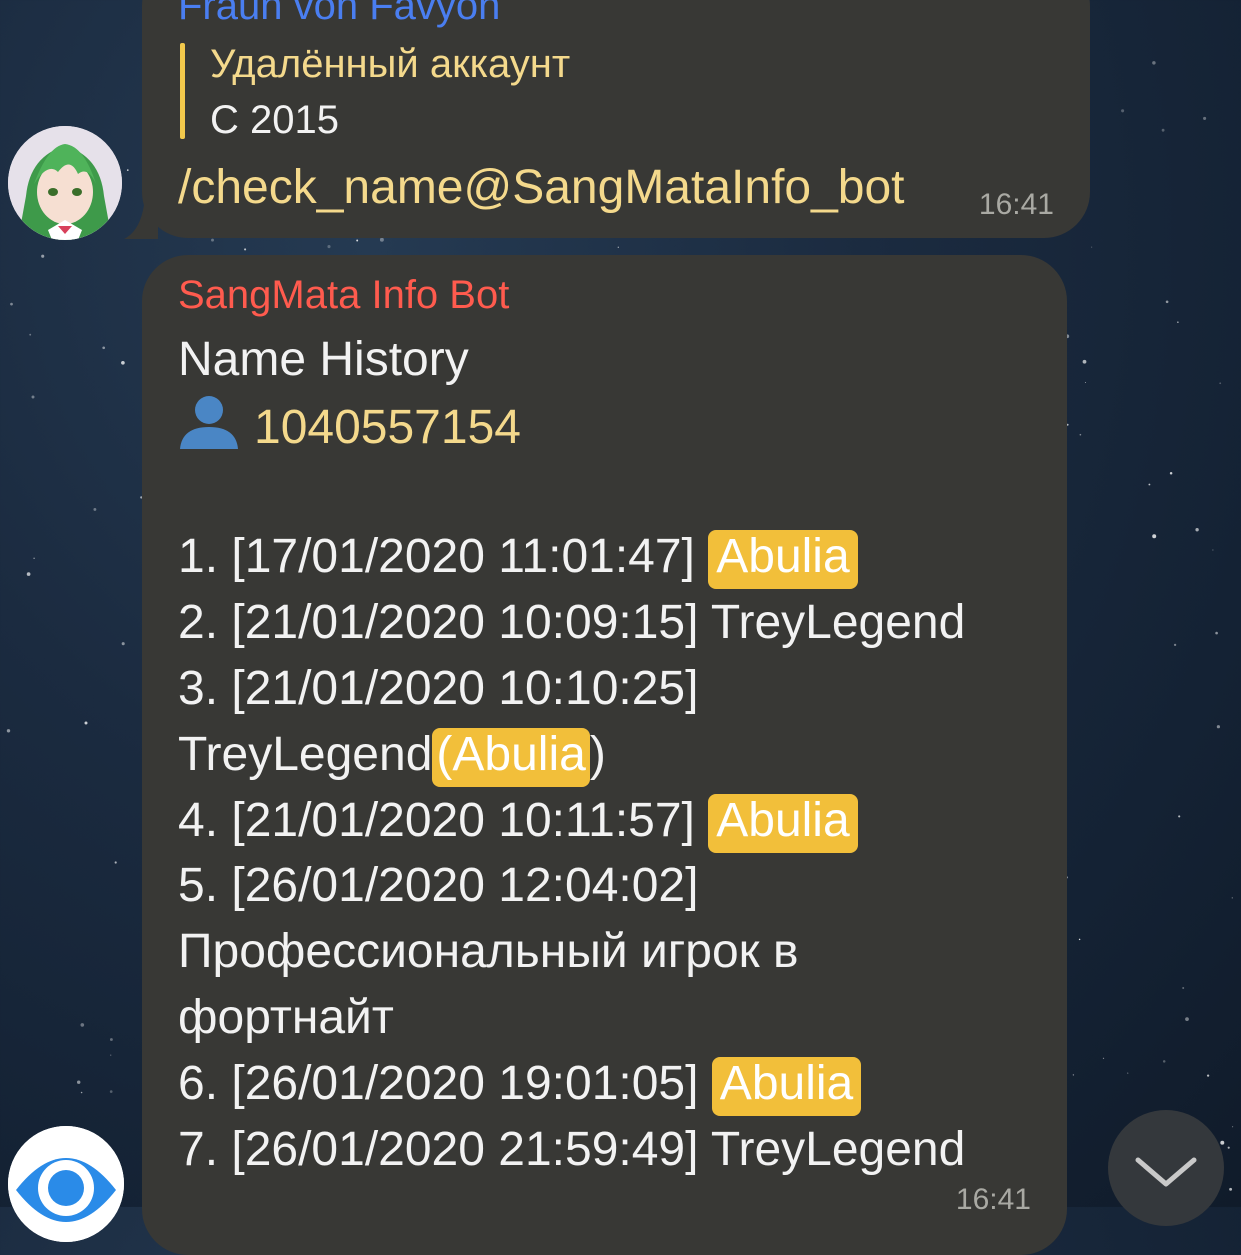  What do you see at coordinates (541, 187) in the screenshot?
I see `message-text: /check_name@SangMataInfo_bot` at bounding box center [541, 187].